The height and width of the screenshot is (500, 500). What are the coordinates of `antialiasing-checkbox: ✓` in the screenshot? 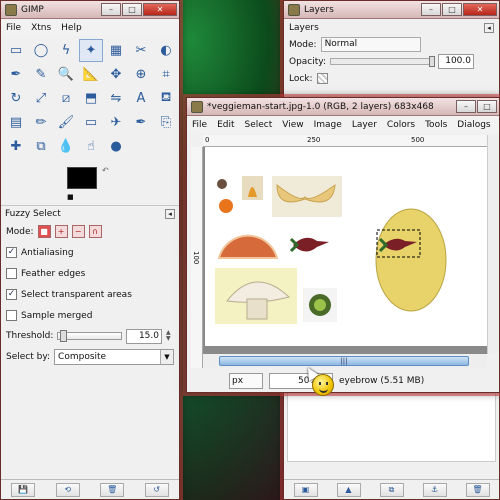 It's located at (11, 252).